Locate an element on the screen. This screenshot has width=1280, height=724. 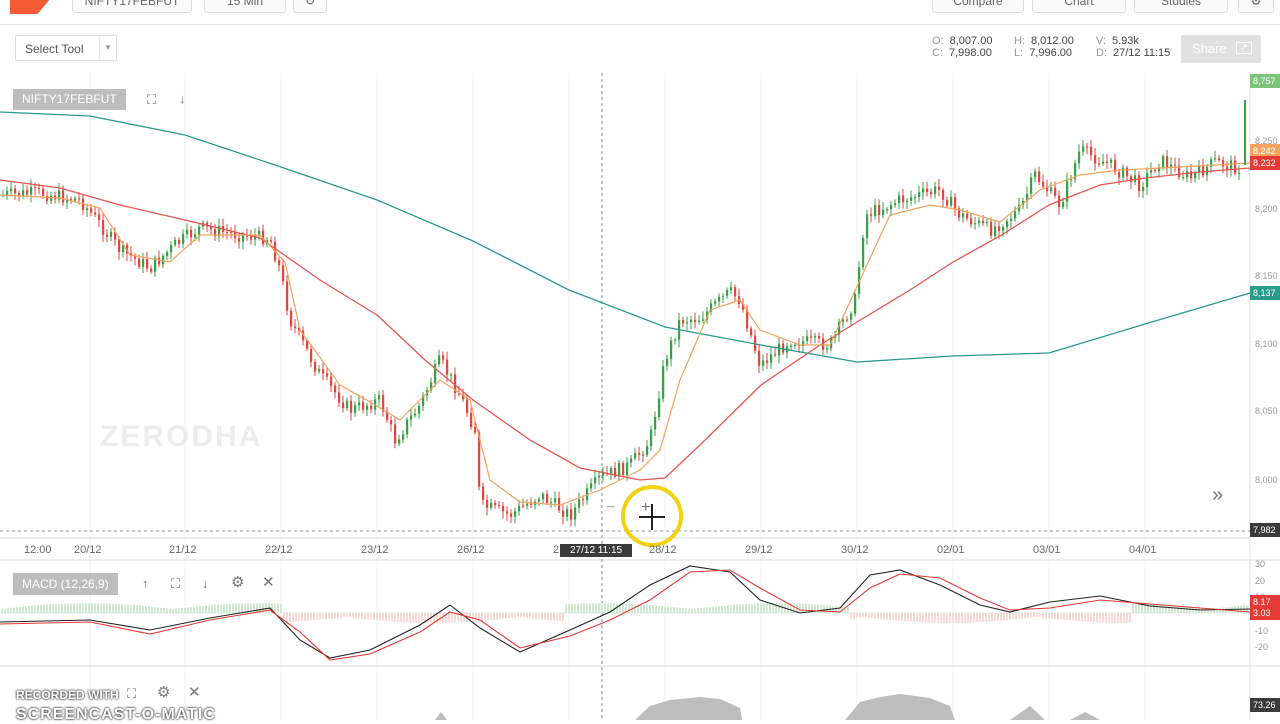
refresh-button: ↻ is located at coordinates (310, 6).